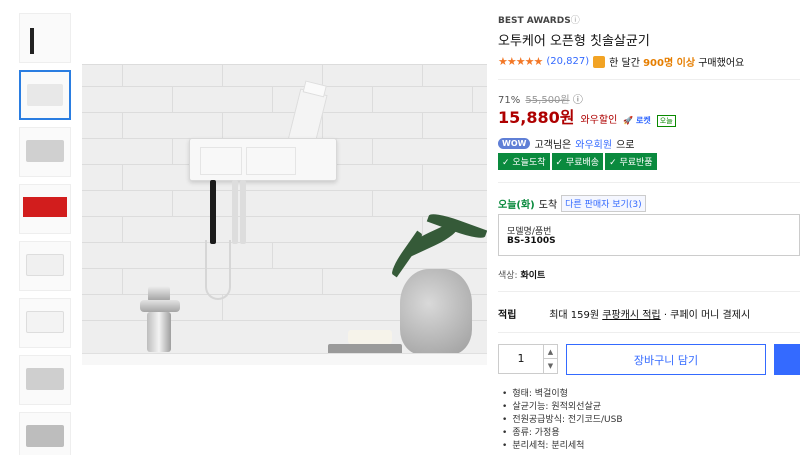  What do you see at coordinates (284, 359) in the screenshot?
I see `counter` at bounding box center [284, 359].